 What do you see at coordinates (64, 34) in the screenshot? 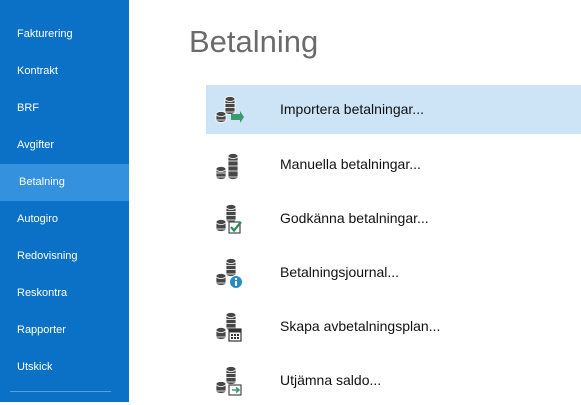
I see `sidebar-item-fakturering: Fakturering` at bounding box center [64, 34].